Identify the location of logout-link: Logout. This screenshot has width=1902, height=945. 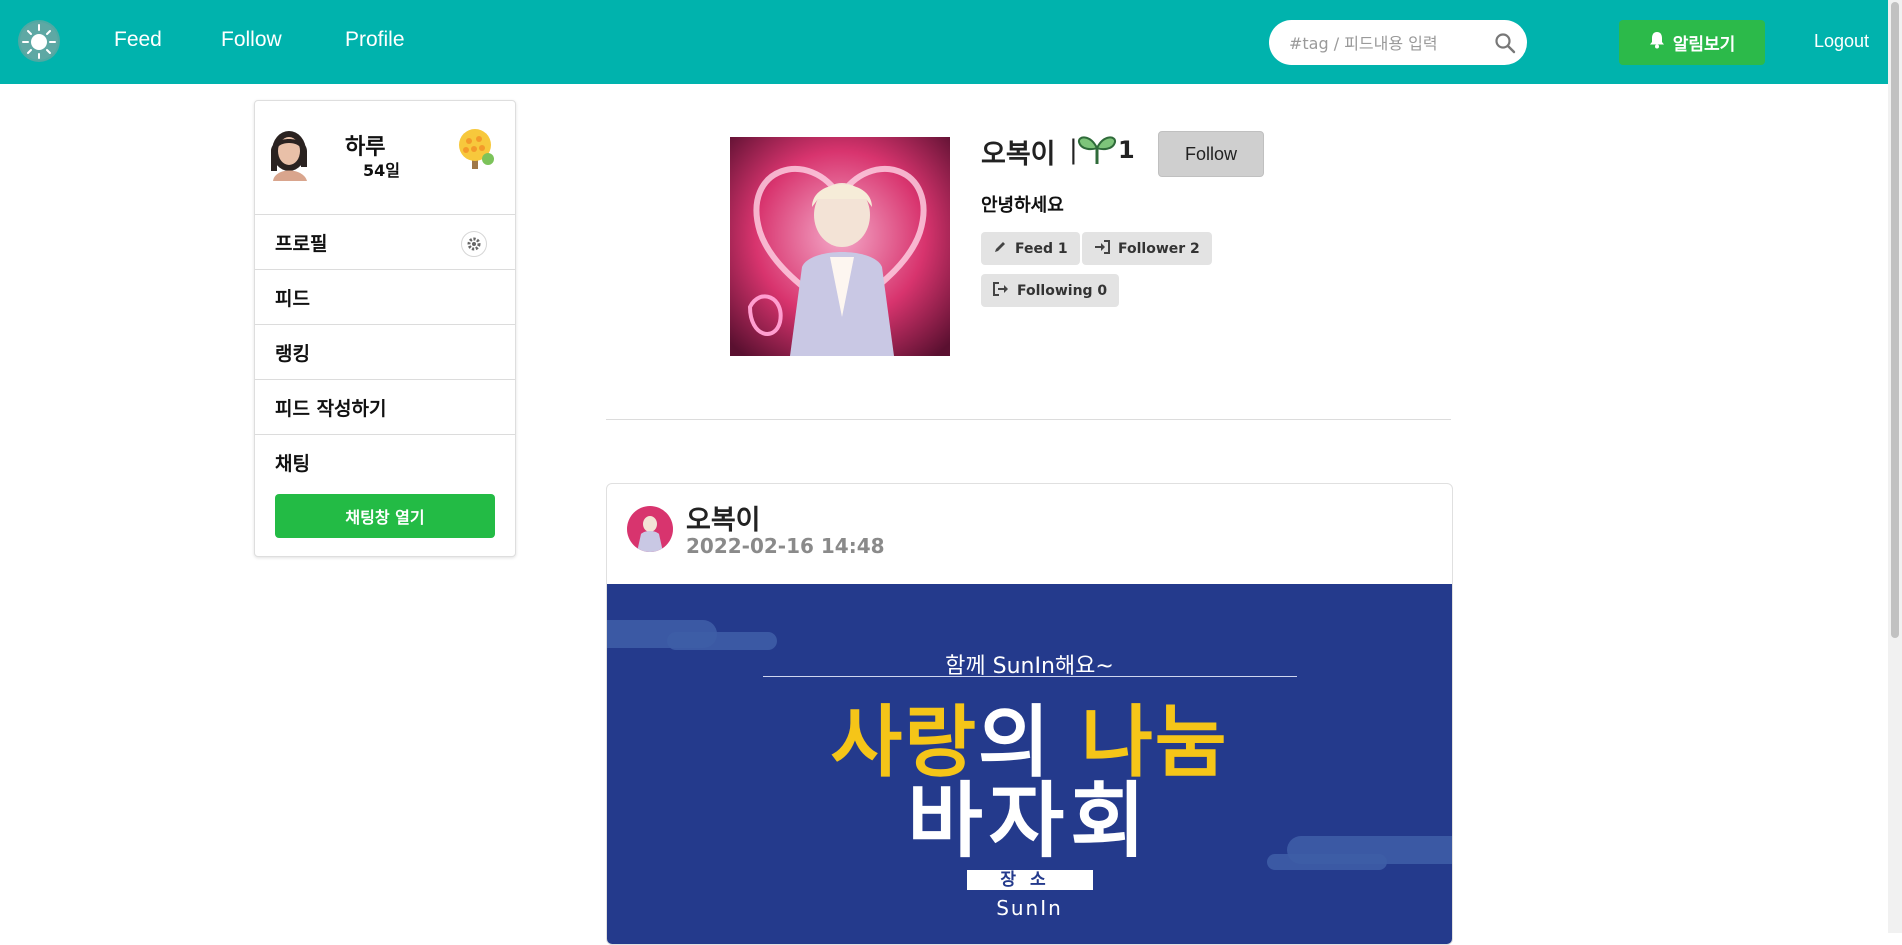
(1841, 41).